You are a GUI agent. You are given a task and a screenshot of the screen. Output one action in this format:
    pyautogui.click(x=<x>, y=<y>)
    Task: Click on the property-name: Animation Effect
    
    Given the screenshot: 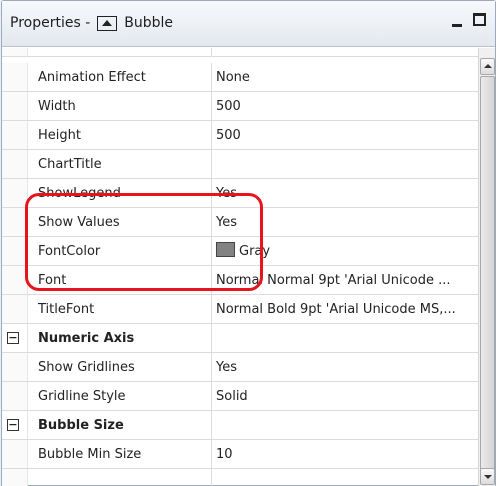 What is the action you would take?
    pyautogui.click(x=120, y=77)
    